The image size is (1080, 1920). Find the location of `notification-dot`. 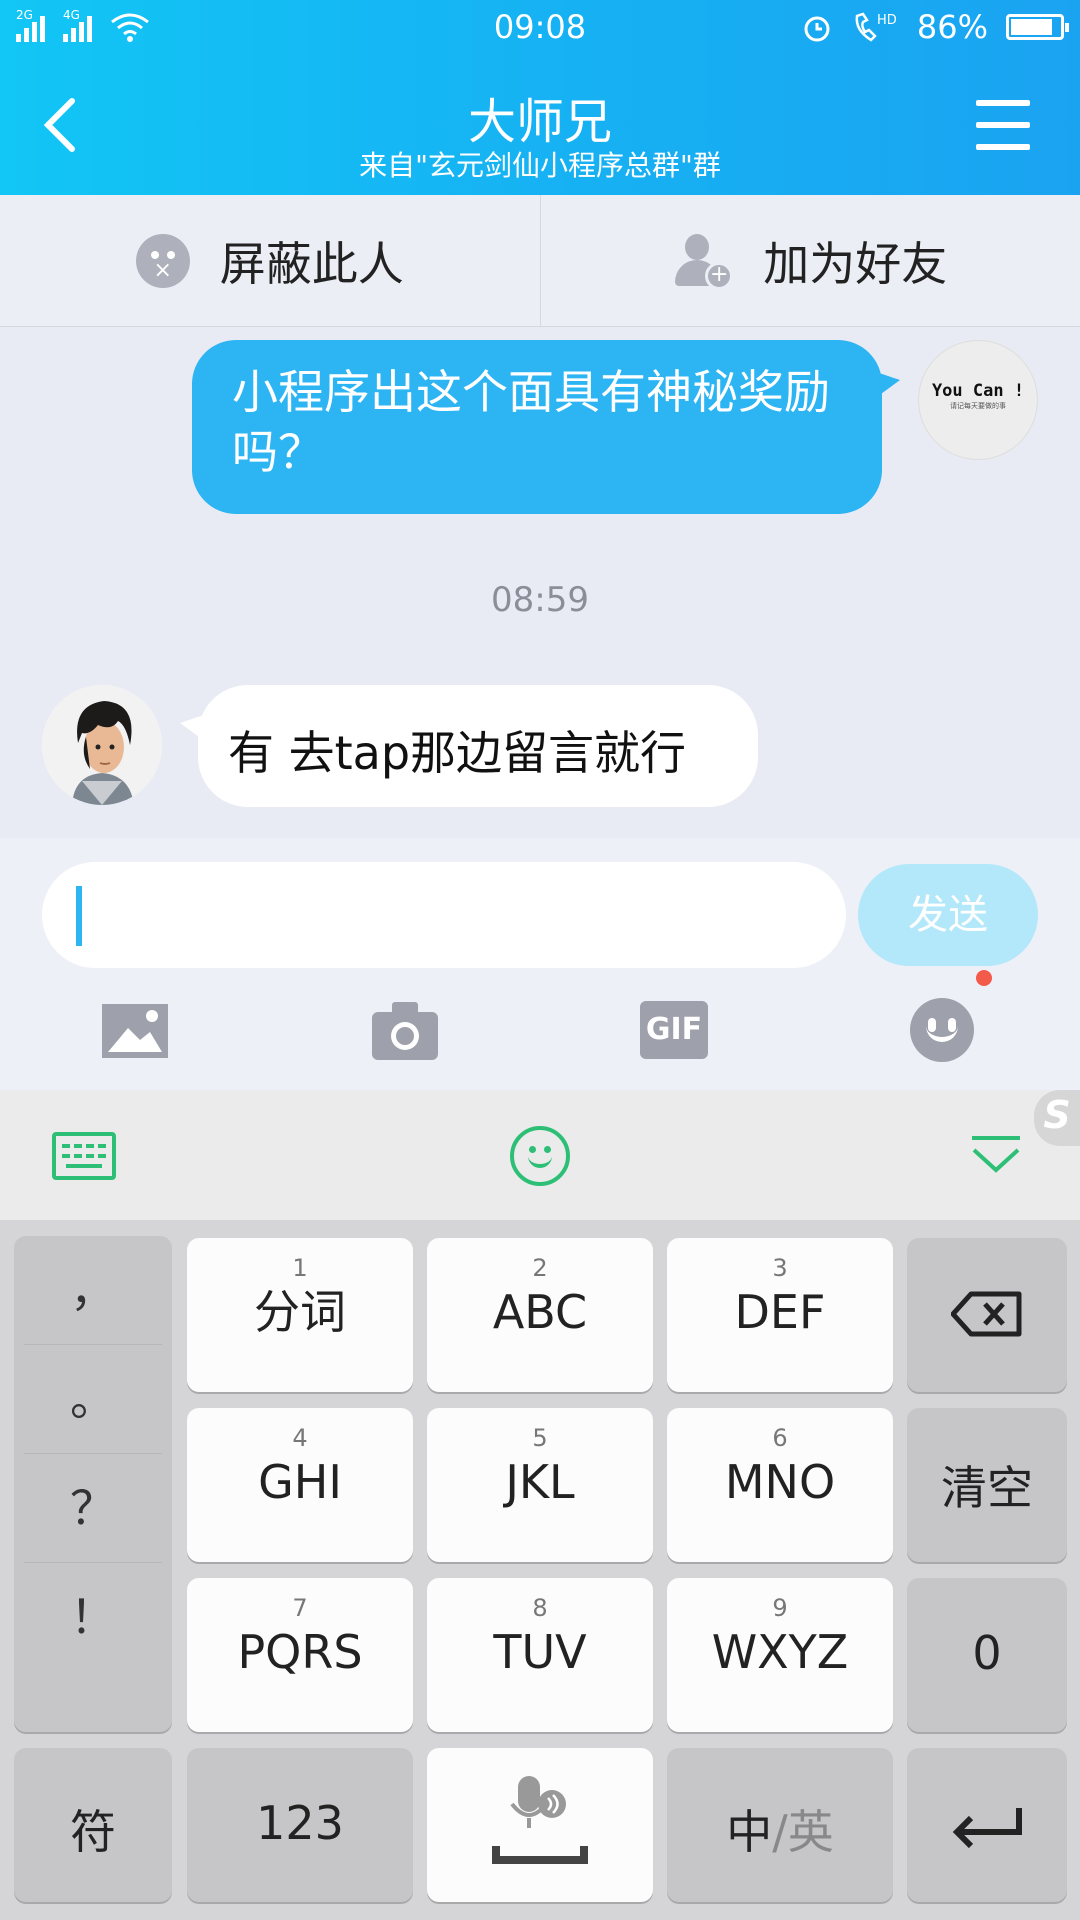

notification-dot is located at coordinates (984, 978).